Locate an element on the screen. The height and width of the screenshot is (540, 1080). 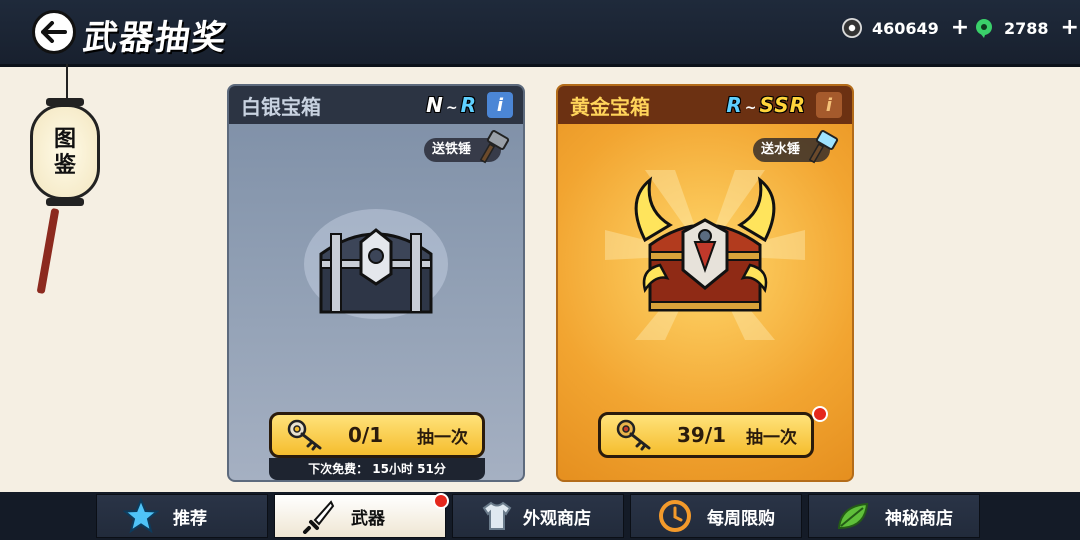
leaf-icon is located at coordinates (853, 516).